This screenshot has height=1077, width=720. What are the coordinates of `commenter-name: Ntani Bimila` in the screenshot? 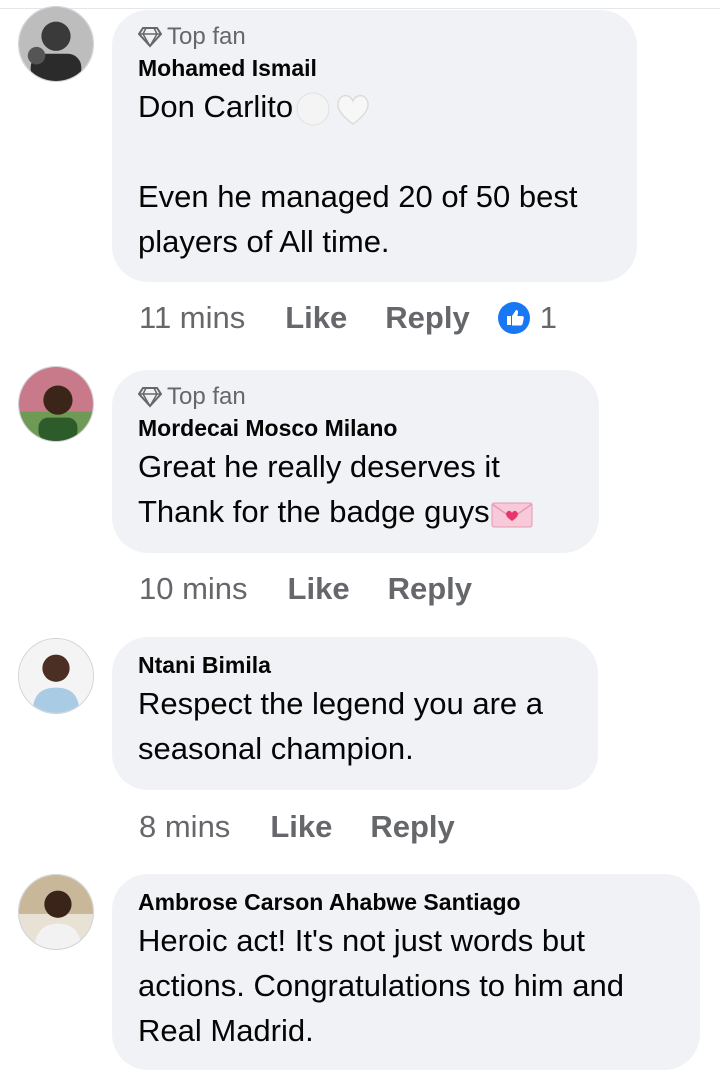 It's located at (355, 665).